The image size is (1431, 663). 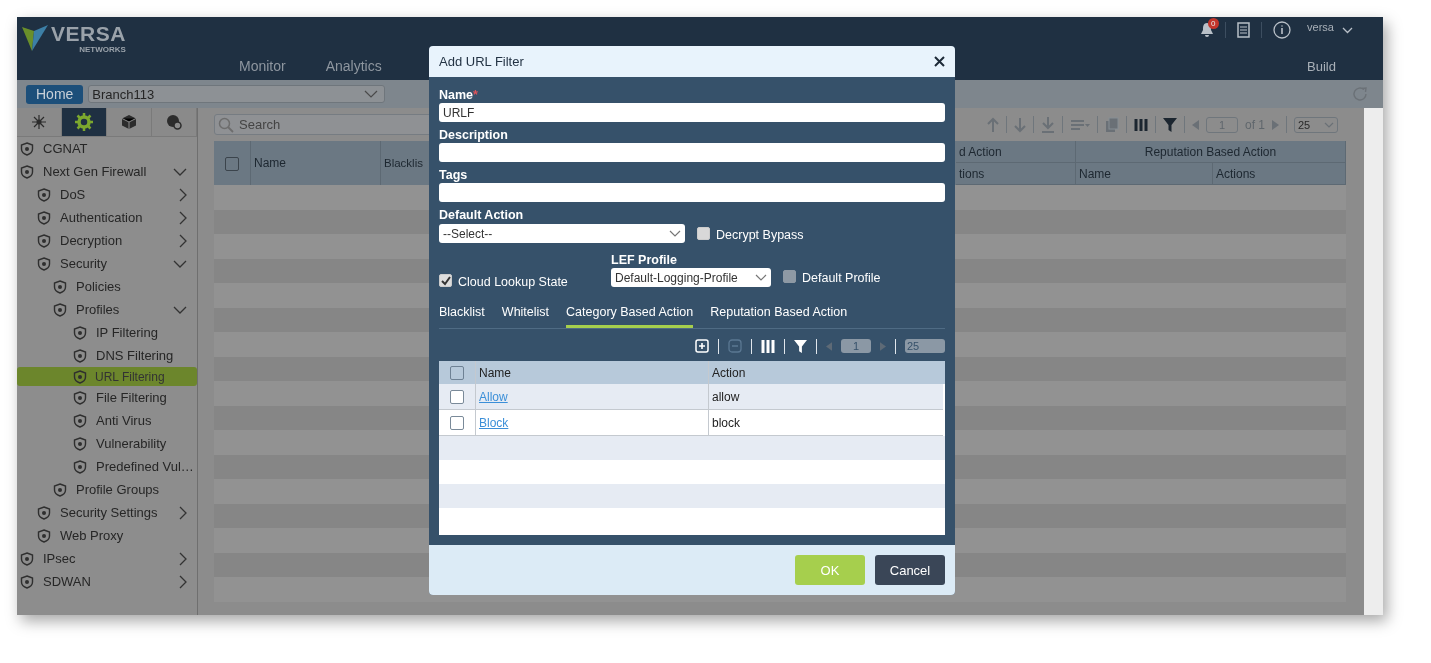 I want to click on network-icon, so click(x=39, y=122).